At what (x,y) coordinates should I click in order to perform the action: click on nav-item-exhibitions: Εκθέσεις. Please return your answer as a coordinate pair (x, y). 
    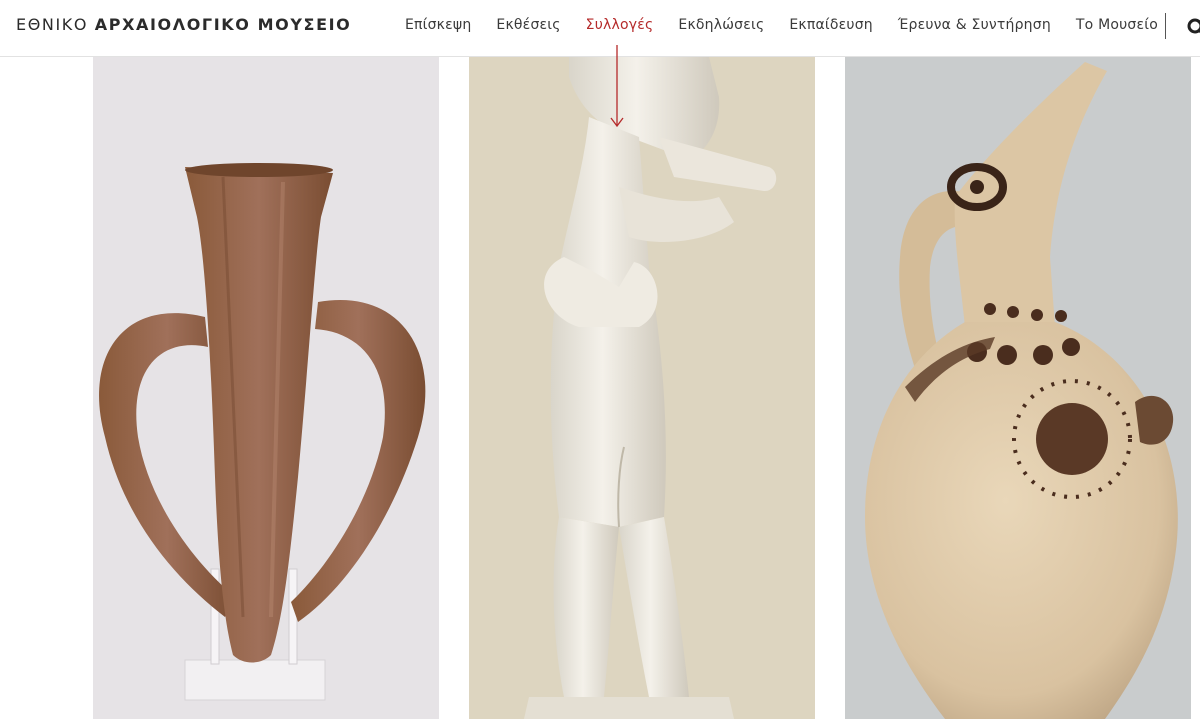
    Looking at the image, I should click on (528, 25).